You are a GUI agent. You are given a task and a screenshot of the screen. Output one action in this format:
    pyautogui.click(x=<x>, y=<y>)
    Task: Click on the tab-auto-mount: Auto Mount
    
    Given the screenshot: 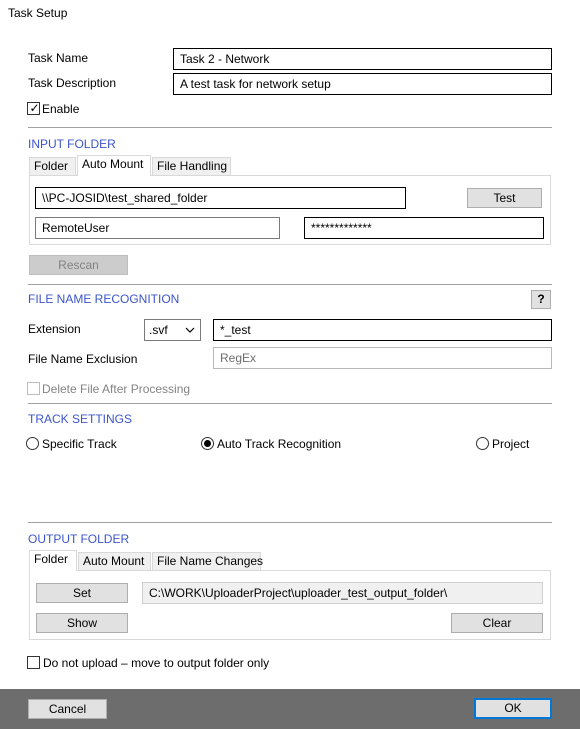 What is the action you would take?
    pyautogui.click(x=114, y=165)
    